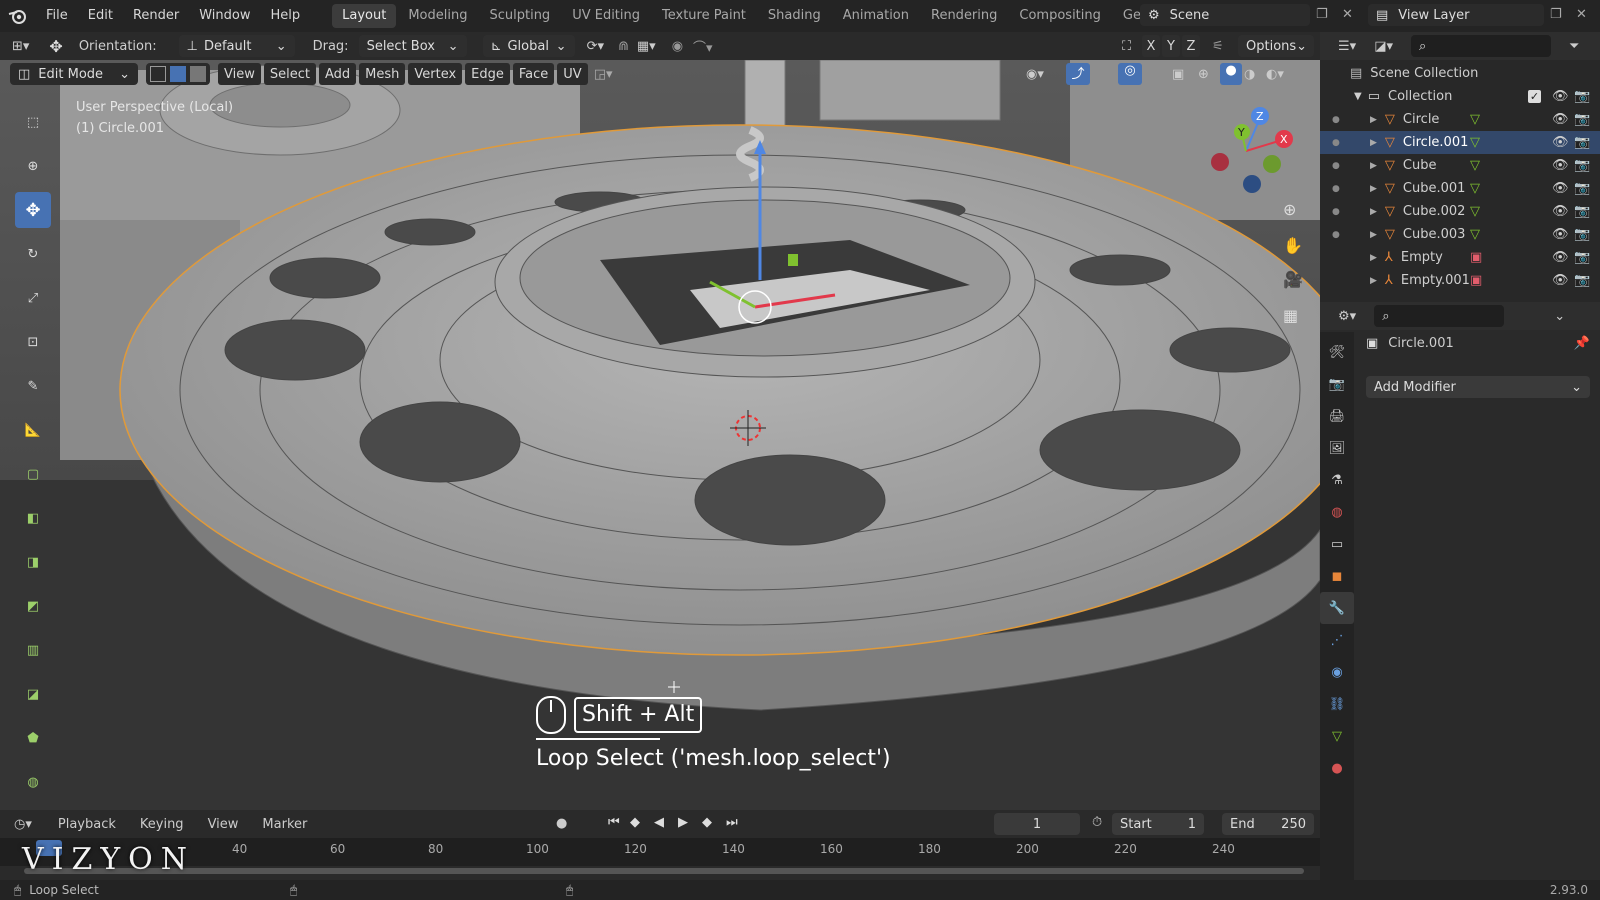  I want to click on tab-texture-paint: Texture Paint, so click(704, 16).